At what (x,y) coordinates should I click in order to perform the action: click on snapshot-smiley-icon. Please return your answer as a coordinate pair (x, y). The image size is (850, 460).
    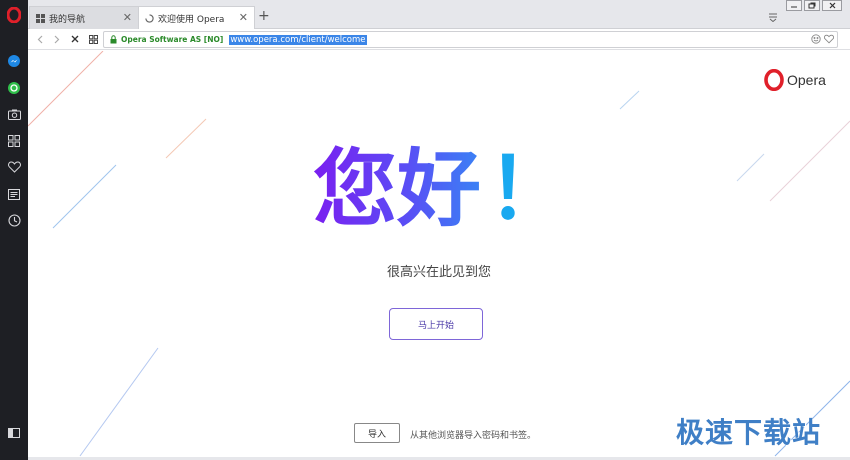
    Looking at the image, I should click on (816, 39).